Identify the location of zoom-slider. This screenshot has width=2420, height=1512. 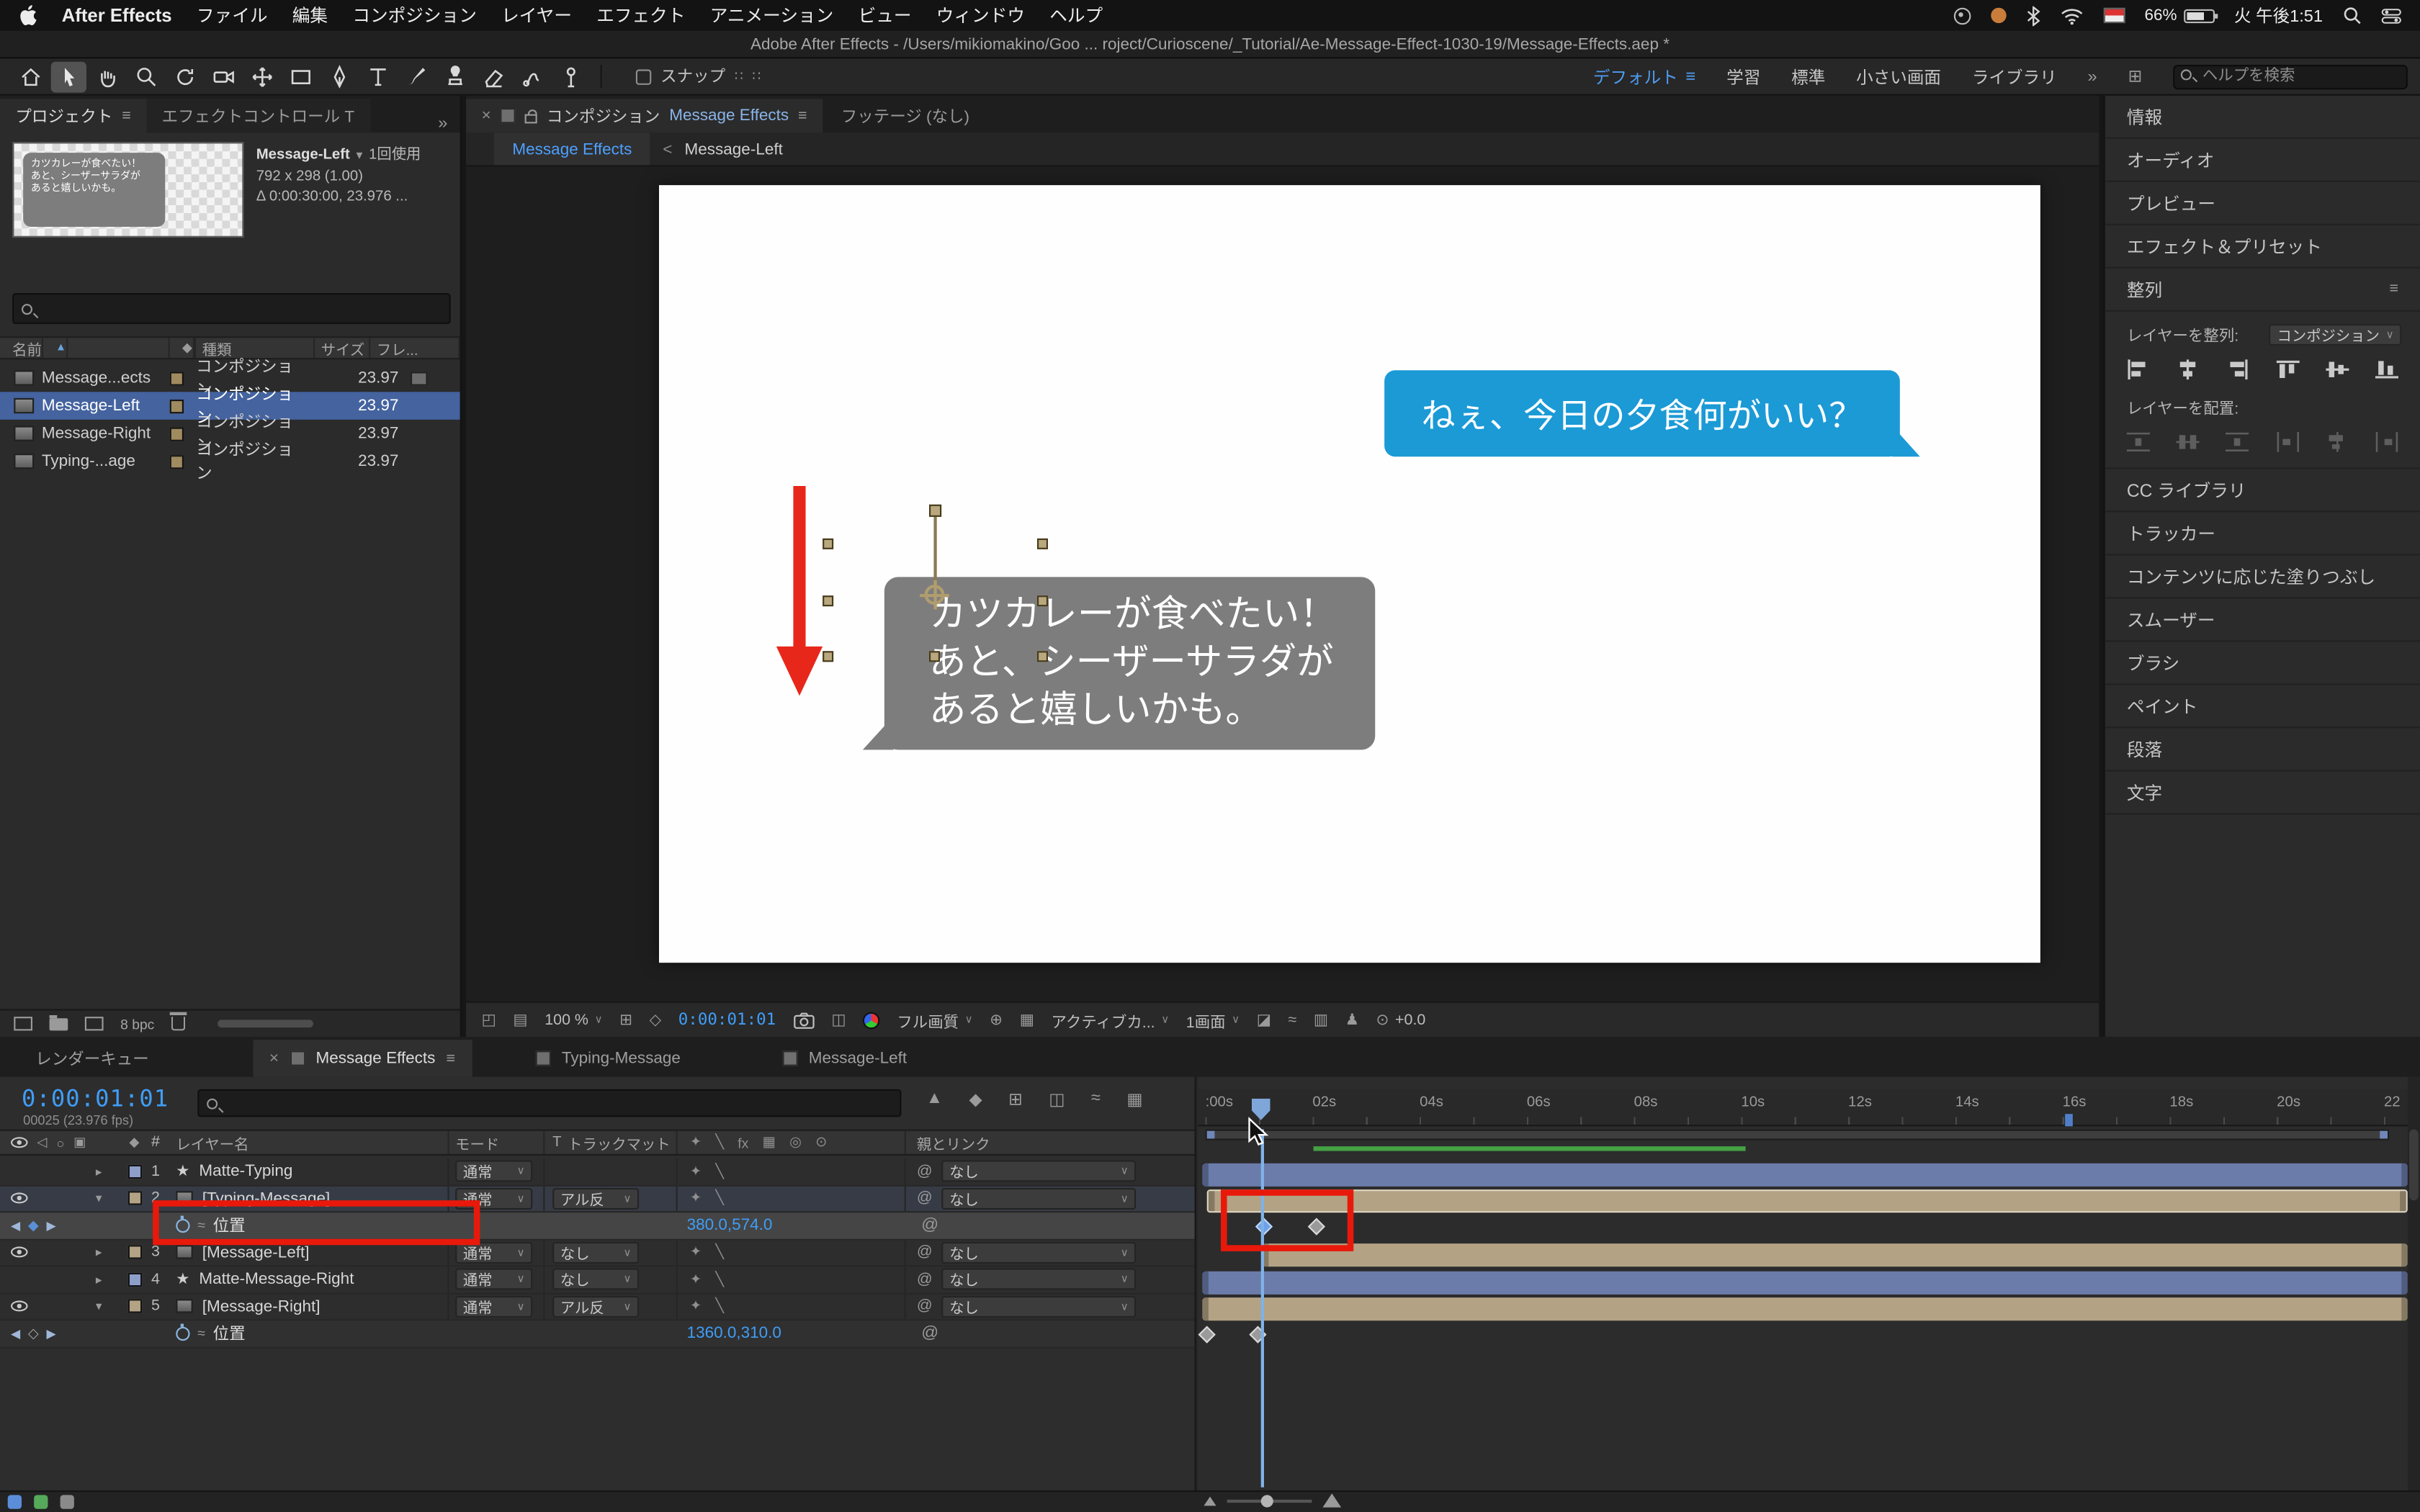
(1269, 1500).